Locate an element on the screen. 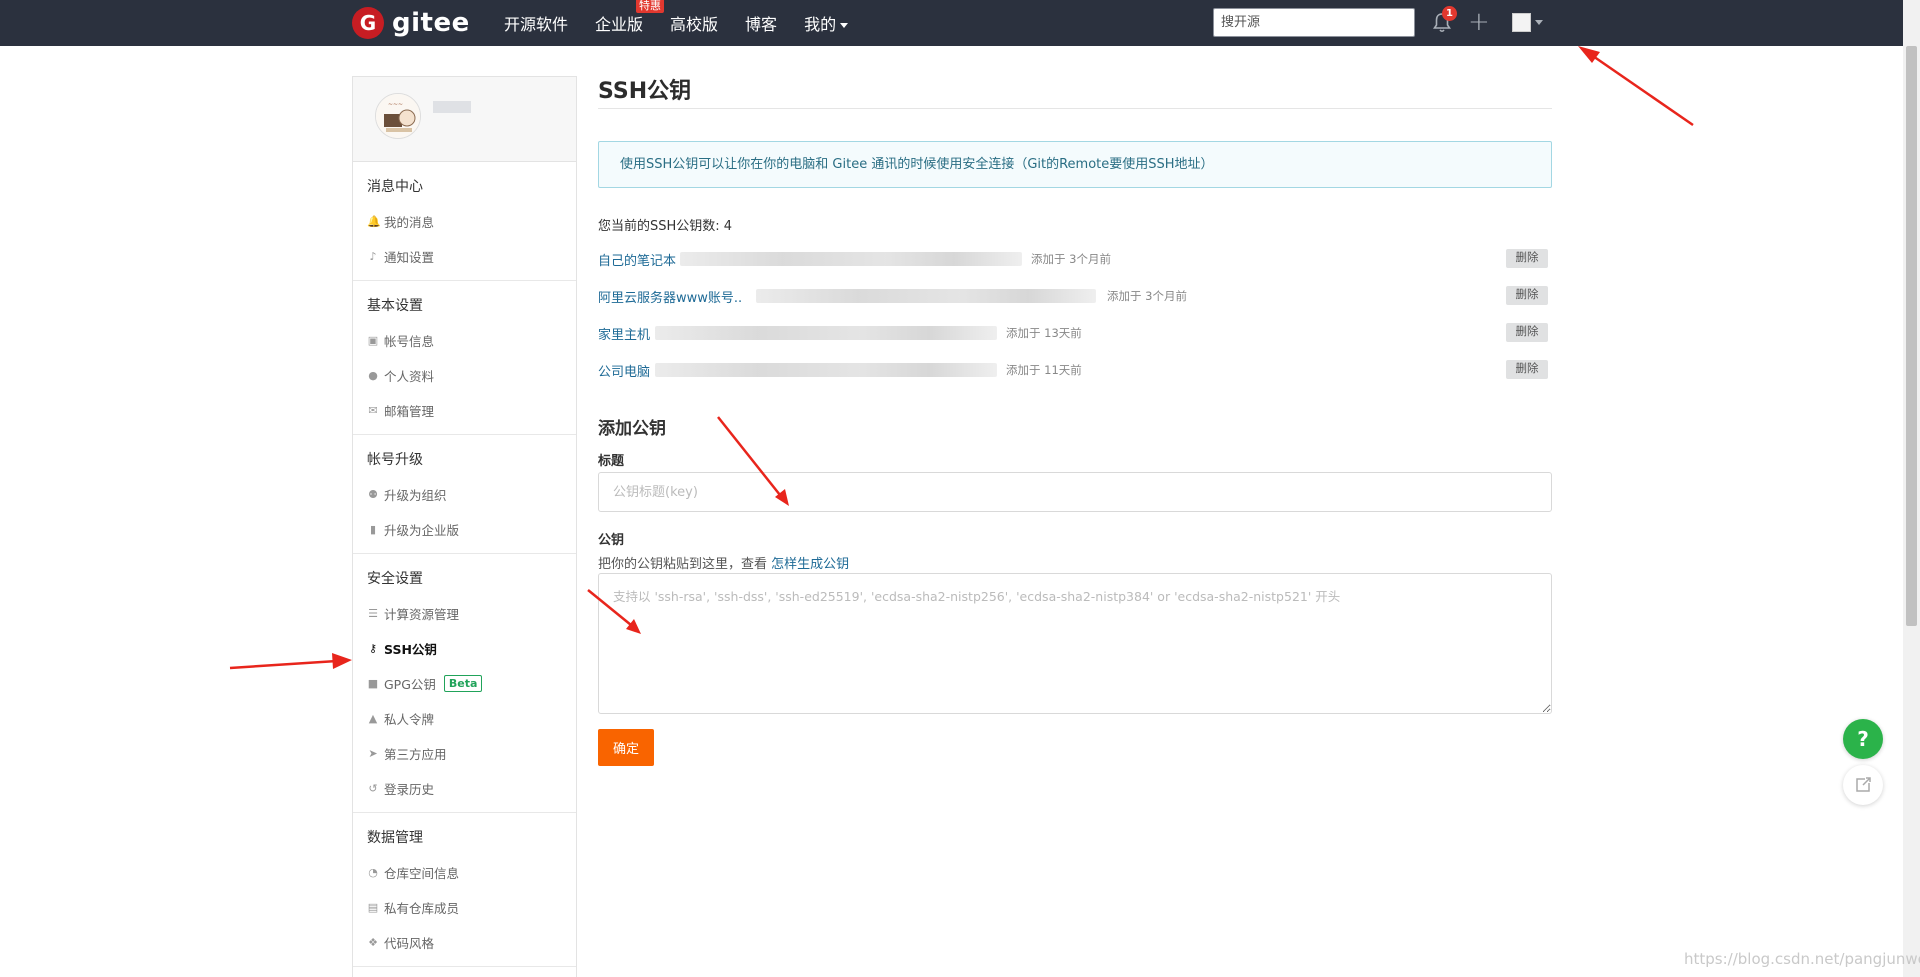 This screenshot has height=977, width=1920. sidebar-item: ◔ 仓库空间信息 is located at coordinates (464, 872).